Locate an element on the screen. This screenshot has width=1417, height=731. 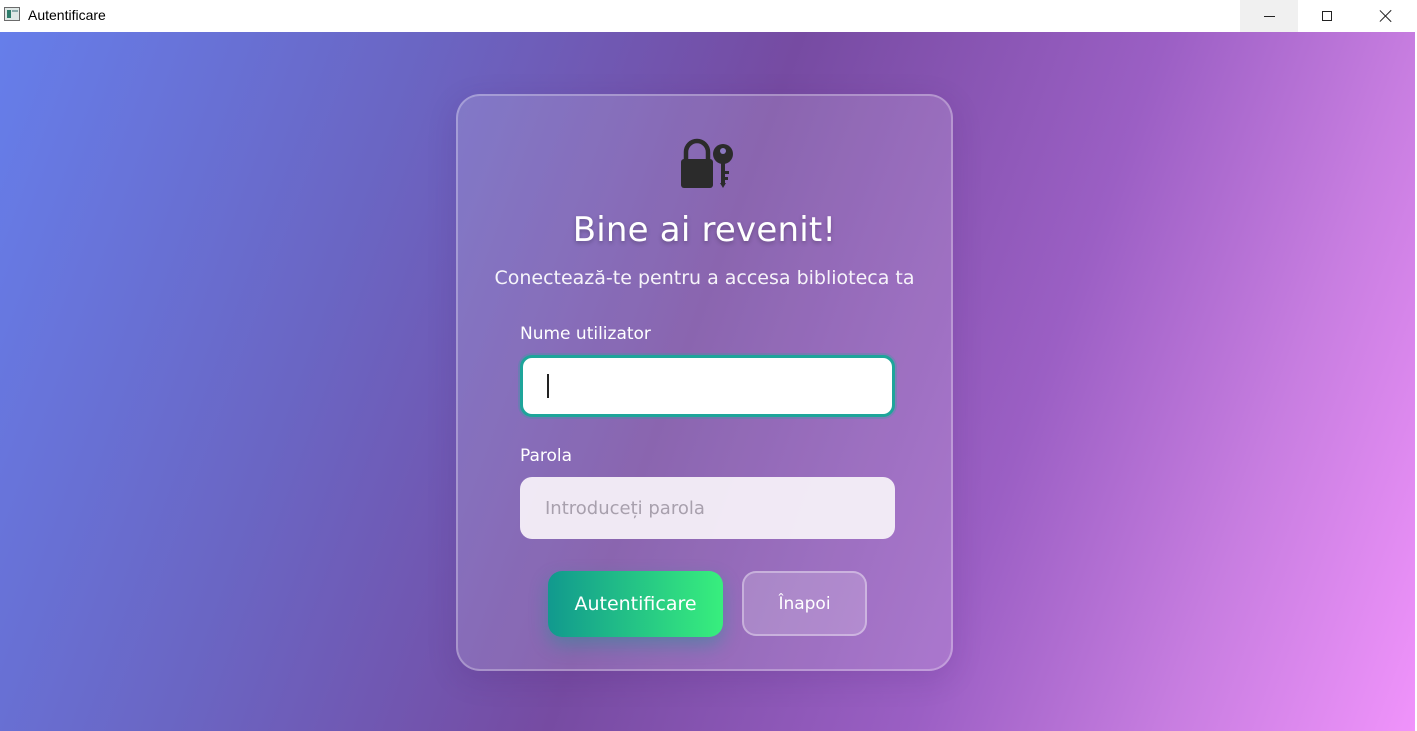
login-title: Bine ai revenit! is located at coordinates (704, 230).